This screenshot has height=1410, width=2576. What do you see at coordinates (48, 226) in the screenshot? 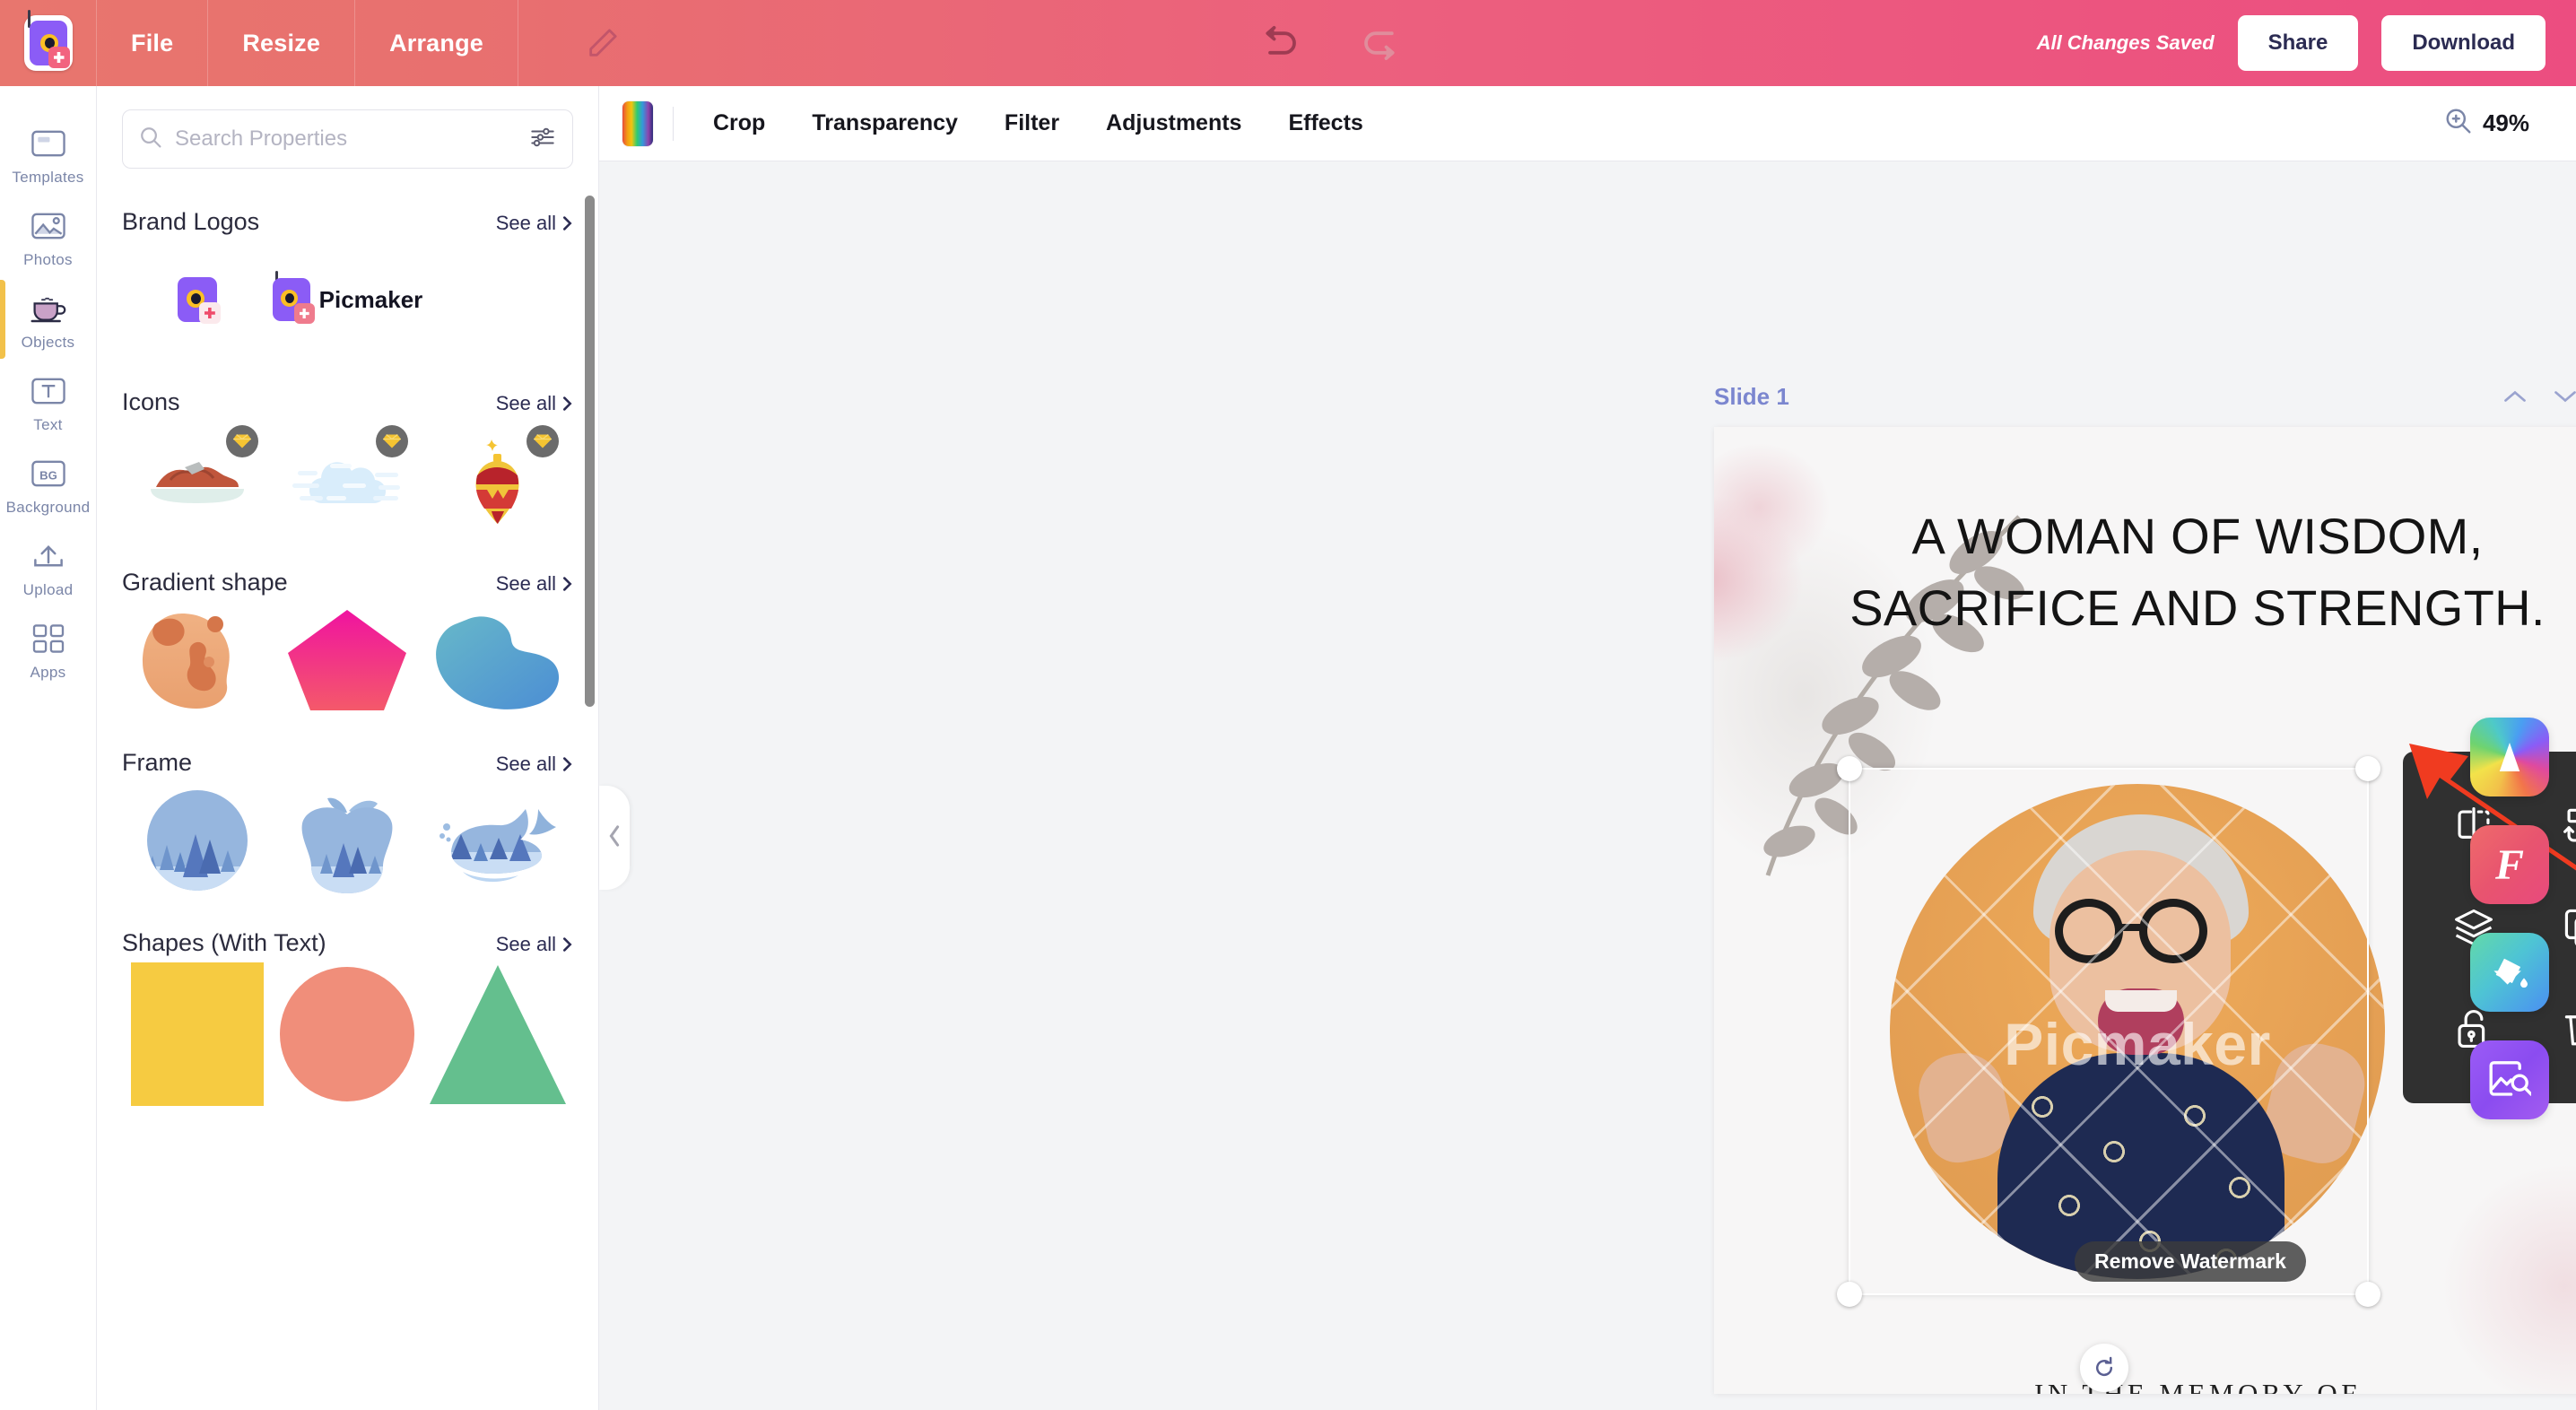
I see `photos-icon` at bounding box center [48, 226].